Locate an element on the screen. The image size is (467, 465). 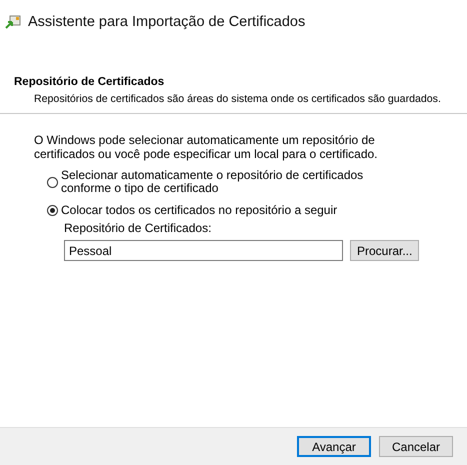
window-title: Assistente para Importação de Certificados is located at coordinates (167, 22).